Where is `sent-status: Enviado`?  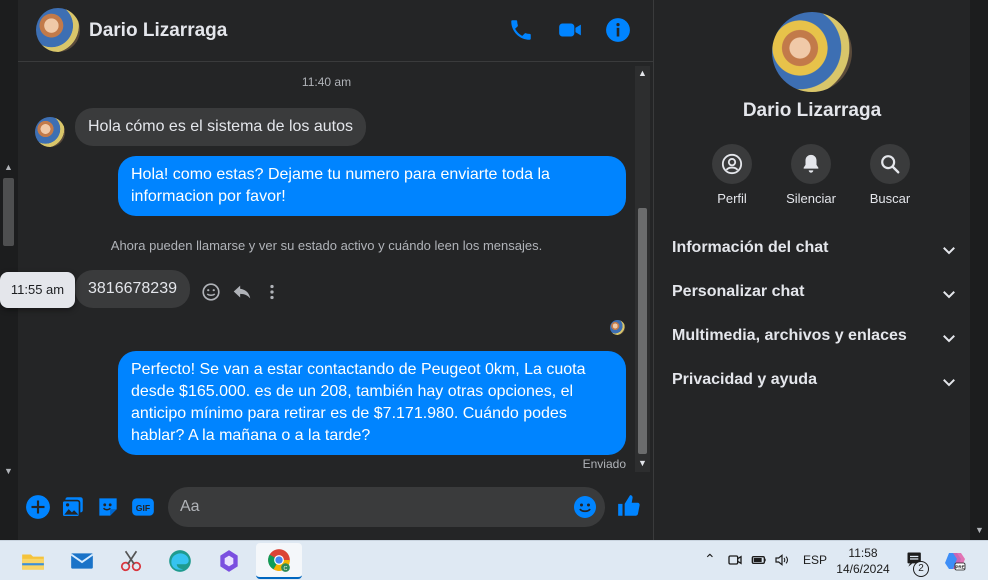 sent-status: Enviado is located at coordinates (604, 464).